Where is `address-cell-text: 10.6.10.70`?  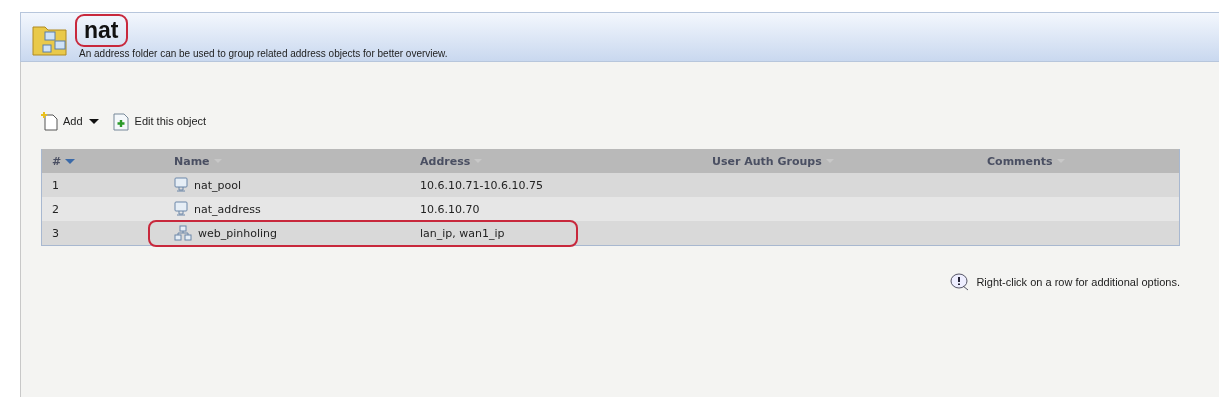
address-cell-text: 10.6.10.70 is located at coordinates (450, 209).